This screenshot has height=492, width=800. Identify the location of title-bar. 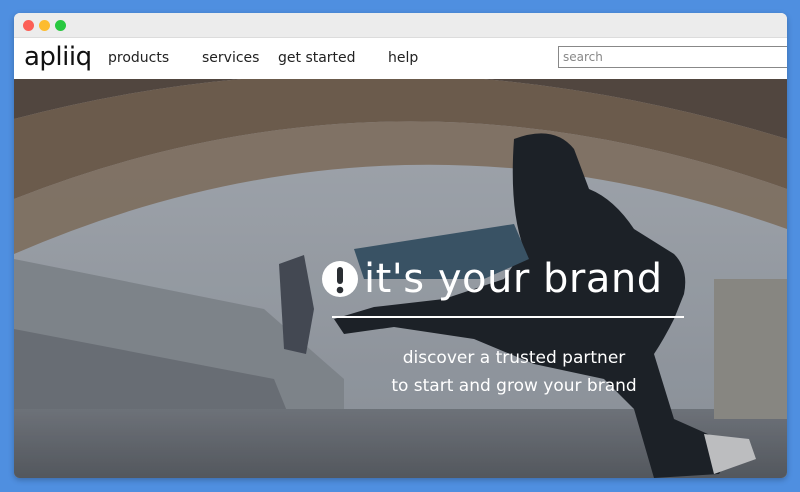
(400, 25).